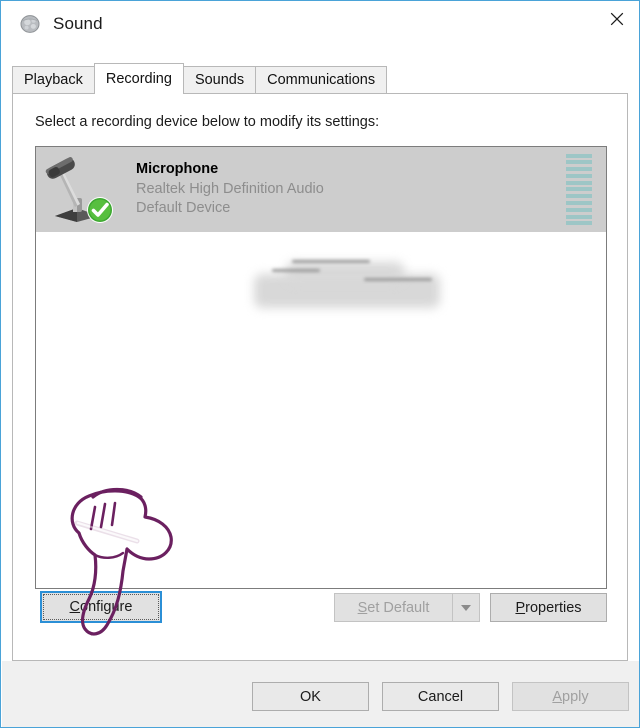 The height and width of the screenshot is (728, 640). Describe the element at coordinates (30, 24) in the screenshot. I see `sound-speaker-icon` at that location.